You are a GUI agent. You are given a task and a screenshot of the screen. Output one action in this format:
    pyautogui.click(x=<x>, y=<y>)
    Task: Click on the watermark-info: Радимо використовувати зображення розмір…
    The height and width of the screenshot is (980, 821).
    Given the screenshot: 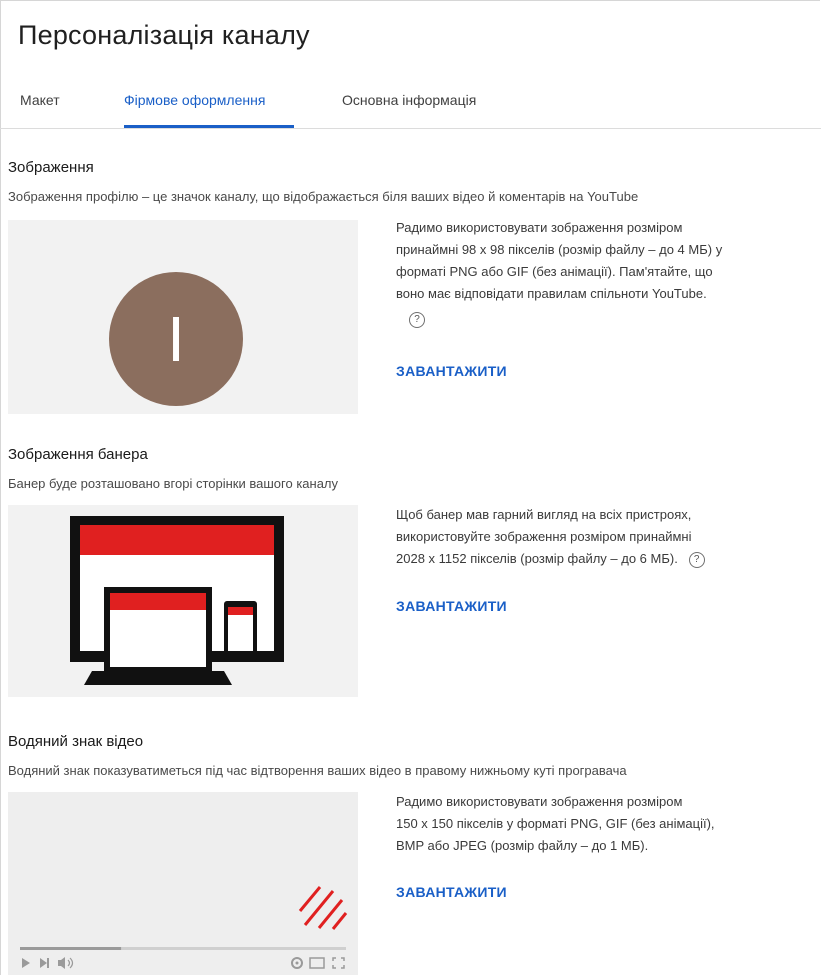 What is the action you would take?
    pyautogui.click(x=596, y=824)
    